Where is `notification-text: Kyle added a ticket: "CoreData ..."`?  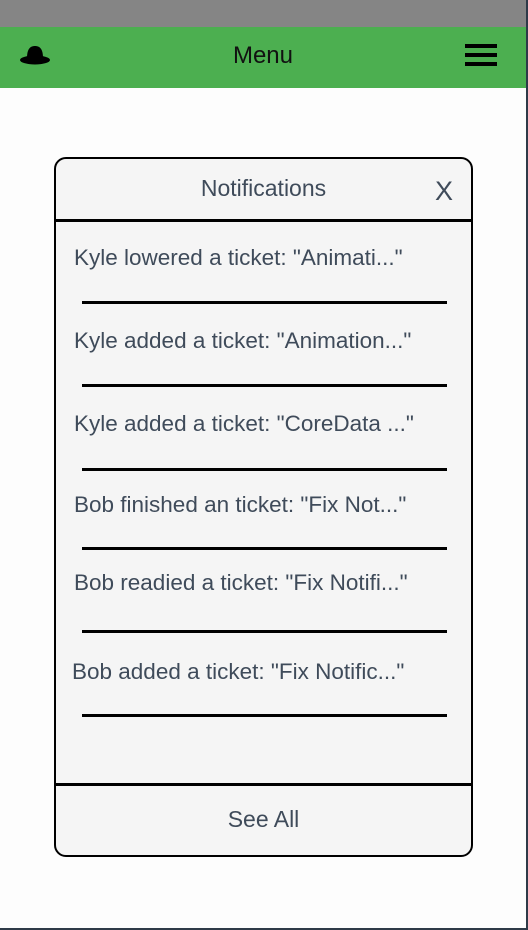
notification-text: Kyle added a ticket: "CoreData ..." is located at coordinates (244, 423).